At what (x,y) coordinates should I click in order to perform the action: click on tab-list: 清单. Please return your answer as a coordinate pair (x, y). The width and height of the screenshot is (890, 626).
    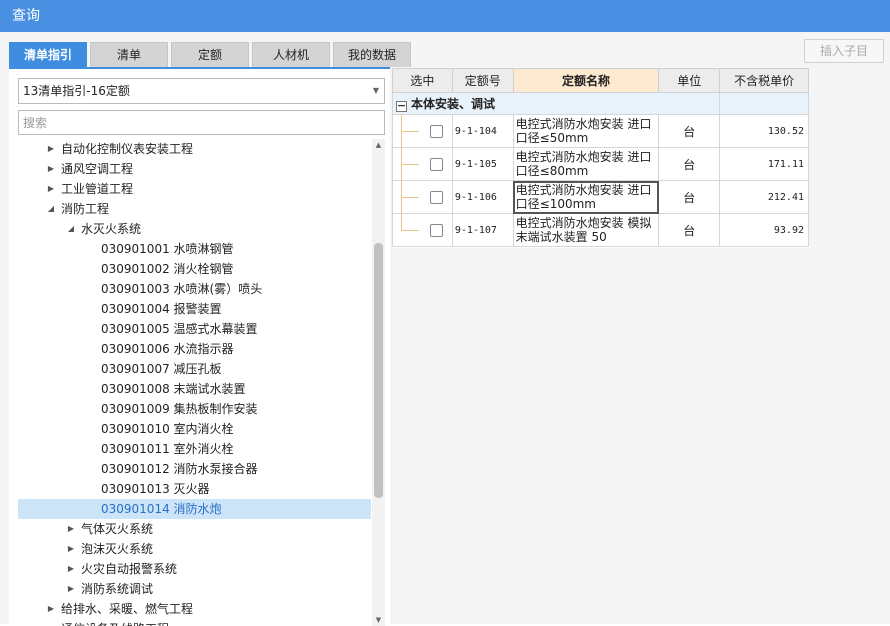
    Looking at the image, I should click on (129, 54).